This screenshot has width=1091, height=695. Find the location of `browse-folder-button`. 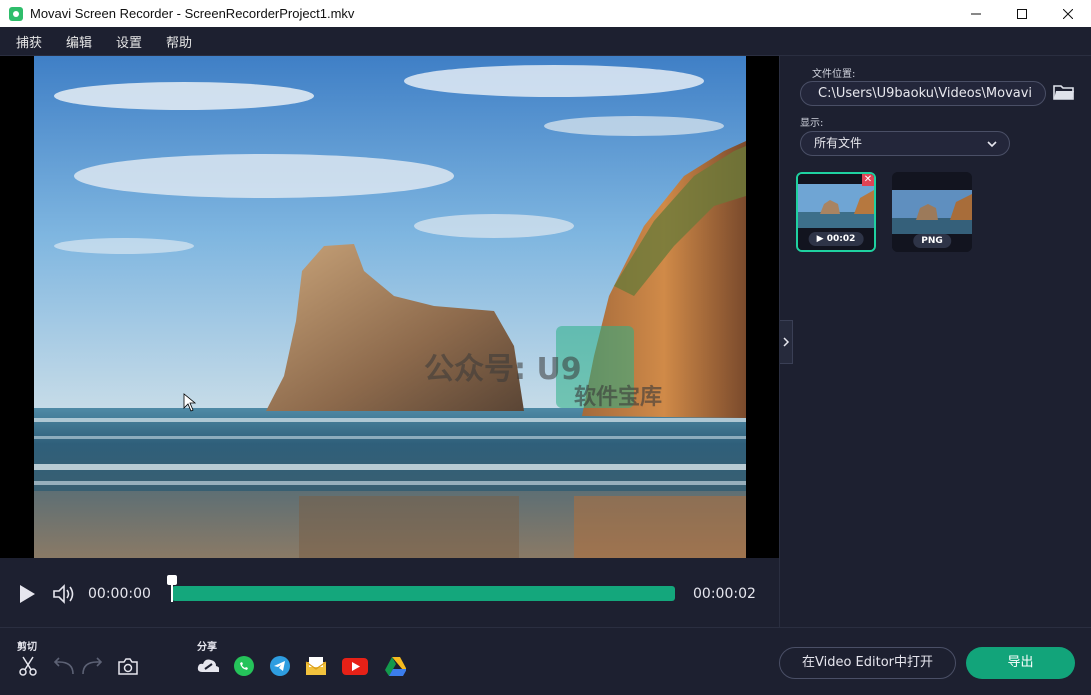

browse-folder-button is located at coordinates (1064, 93).